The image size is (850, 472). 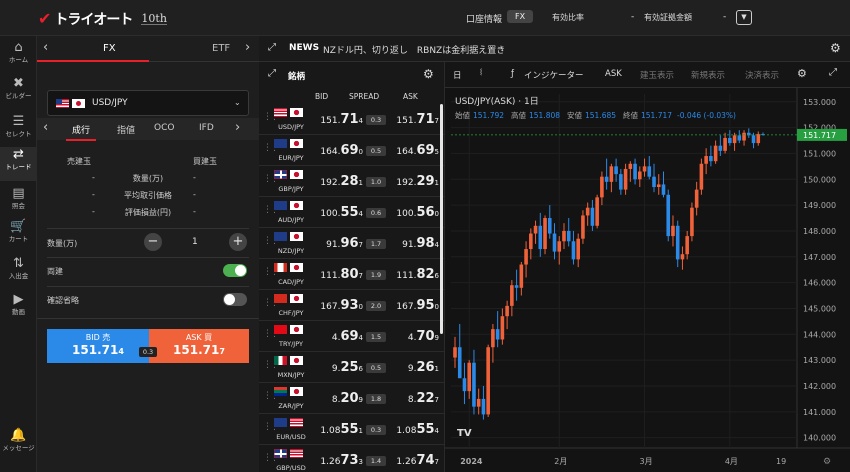 I want to click on settlement-display-button: 決済表示, so click(x=762, y=75).